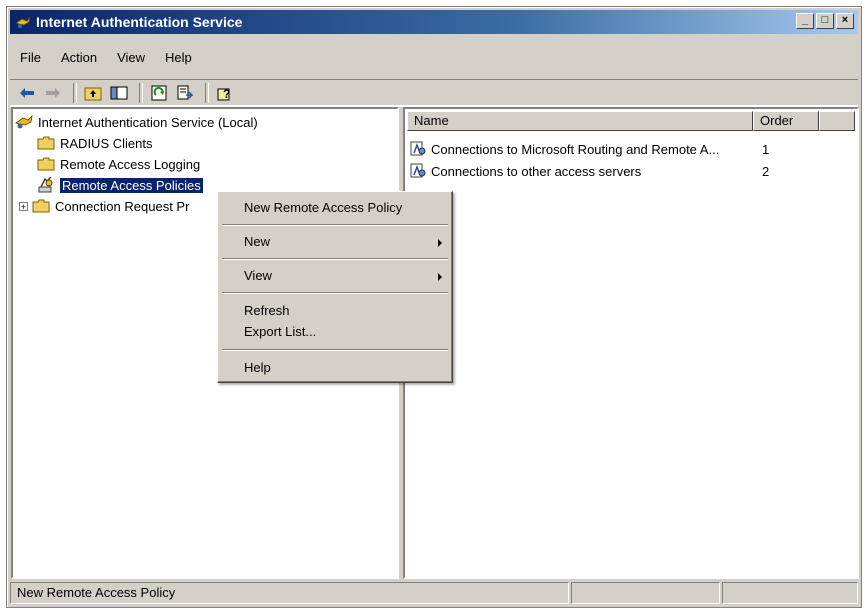  I want to click on expand-plus-icon: +, so click(23, 206).